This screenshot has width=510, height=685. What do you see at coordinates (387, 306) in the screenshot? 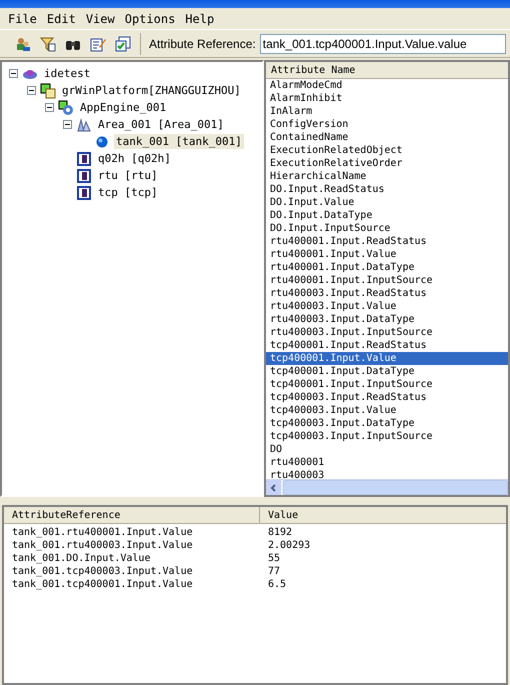
I see `attribute-item: rtu400003.Input.Value` at bounding box center [387, 306].